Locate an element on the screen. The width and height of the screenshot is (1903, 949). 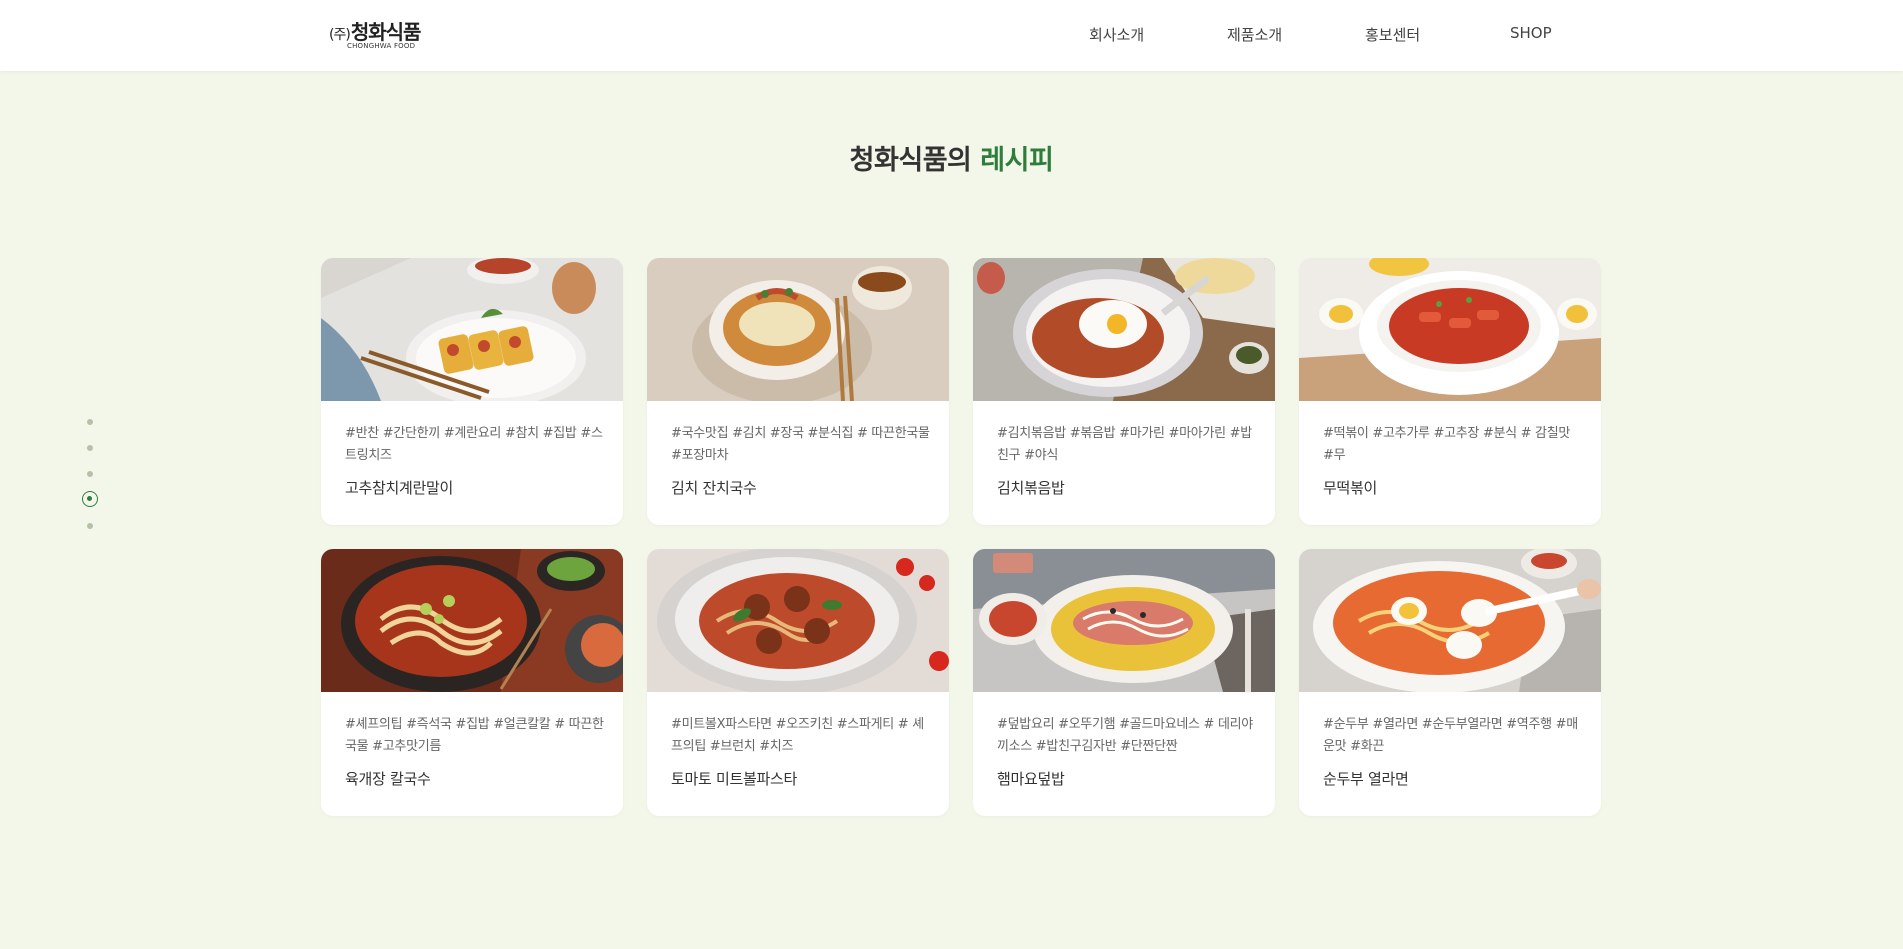
nav-item-pr-center: 홍보센터 is located at coordinates (1392, 34).